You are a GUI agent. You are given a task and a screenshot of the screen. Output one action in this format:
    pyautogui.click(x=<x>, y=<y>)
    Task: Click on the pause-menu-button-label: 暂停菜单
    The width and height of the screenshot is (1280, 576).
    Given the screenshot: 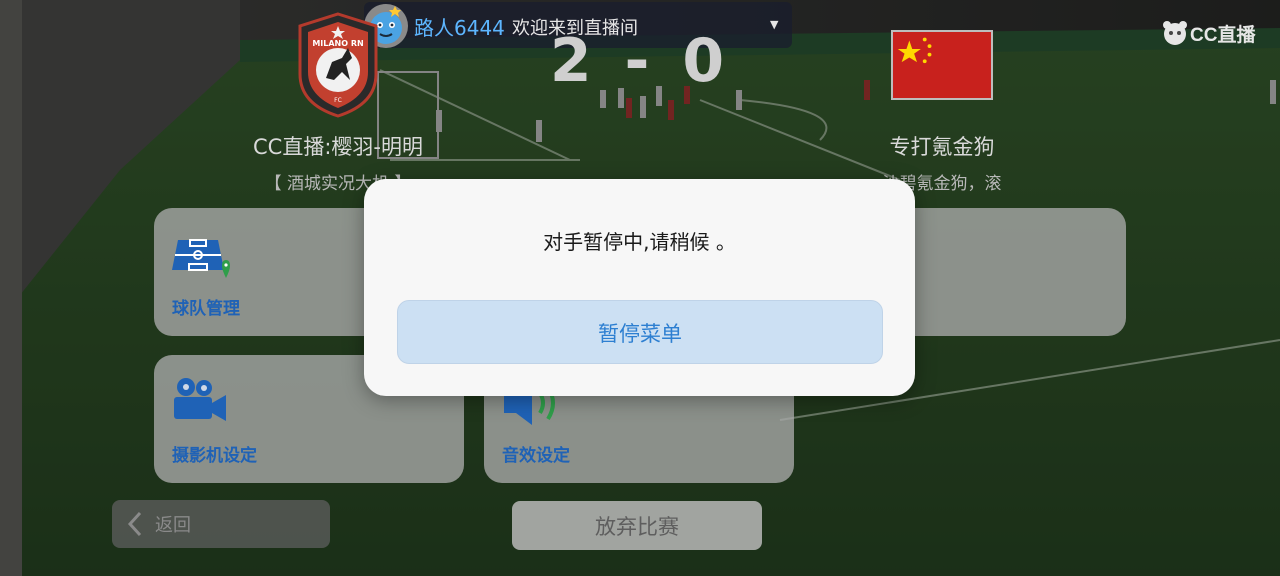 What is the action you would take?
    pyautogui.click(x=640, y=334)
    